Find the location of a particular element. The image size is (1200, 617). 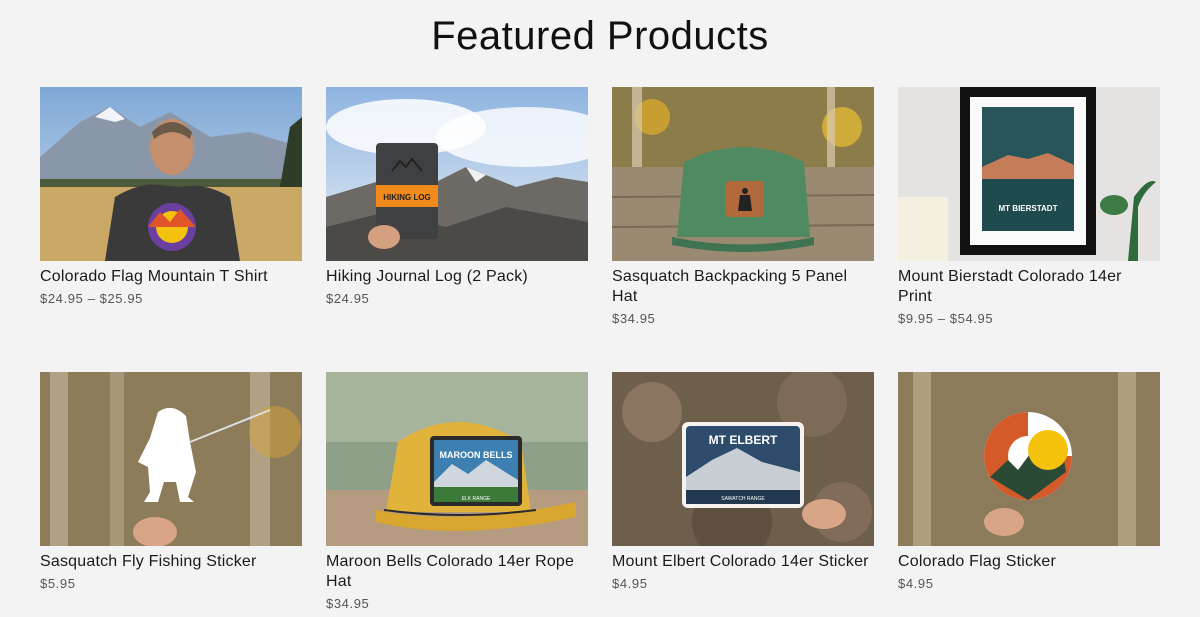

print-label: MT BIERSTADT is located at coordinates (1028, 208).